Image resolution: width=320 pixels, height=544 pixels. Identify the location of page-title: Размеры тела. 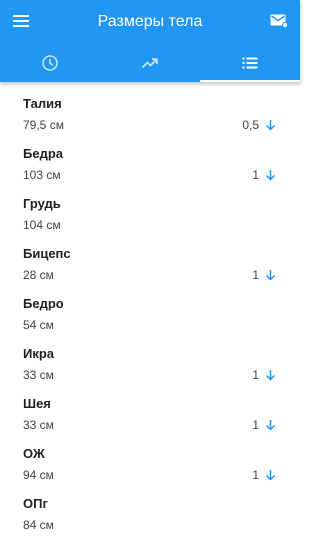
(150, 21).